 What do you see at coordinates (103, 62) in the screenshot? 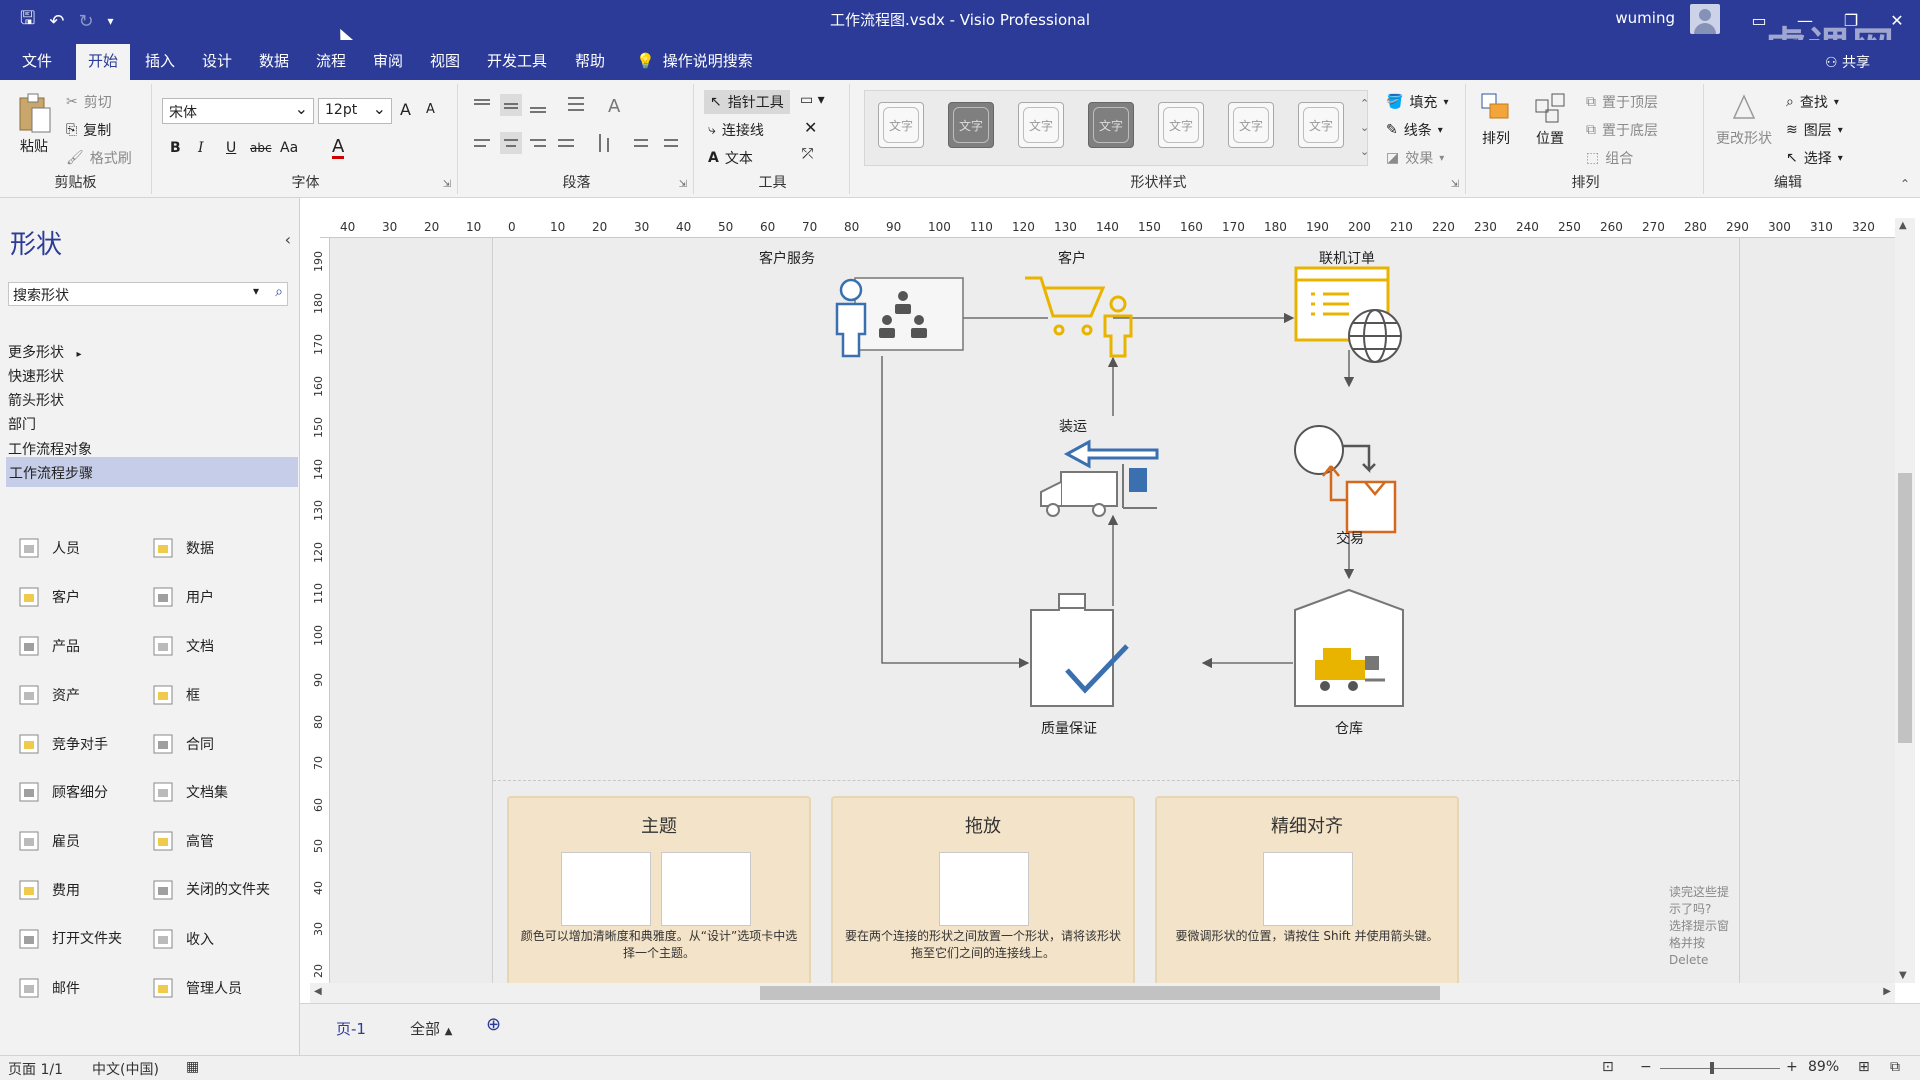
I see `tab-home: 开始` at bounding box center [103, 62].